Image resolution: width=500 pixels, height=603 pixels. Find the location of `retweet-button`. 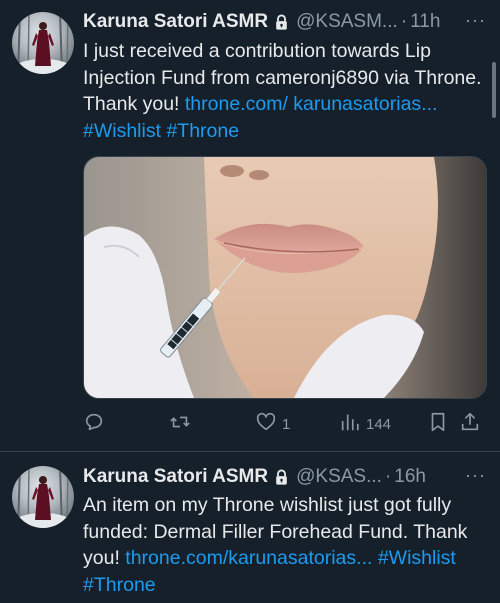

retweet-button is located at coordinates (182, 424).